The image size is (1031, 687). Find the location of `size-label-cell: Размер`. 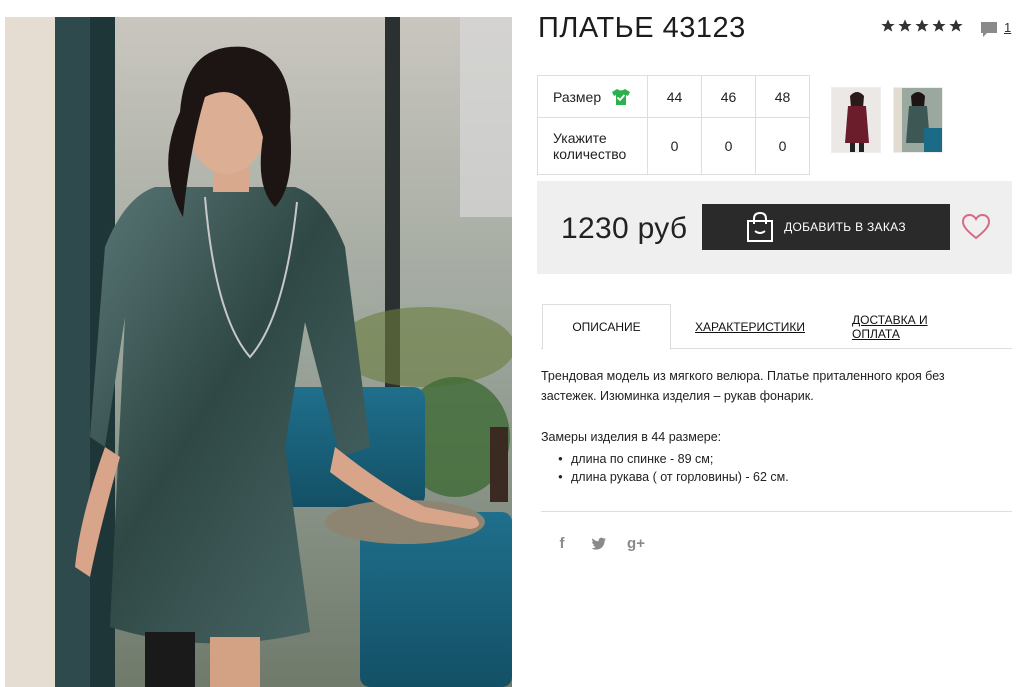

size-label-cell: Размер is located at coordinates (592, 96).